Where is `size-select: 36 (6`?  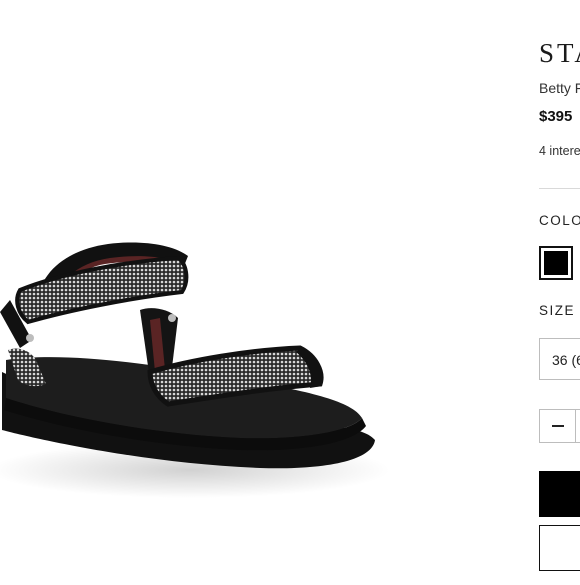
size-select: 36 (6 is located at coordinates (559, 359).